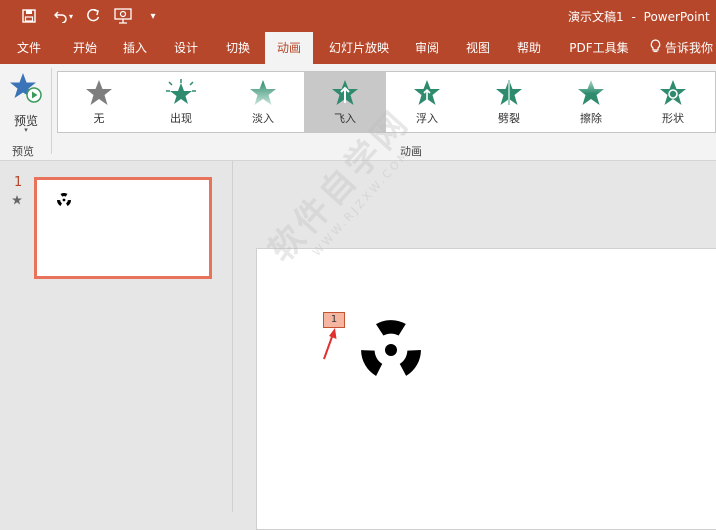  I want to click on tab-animations: 动画, so click(289, 48).